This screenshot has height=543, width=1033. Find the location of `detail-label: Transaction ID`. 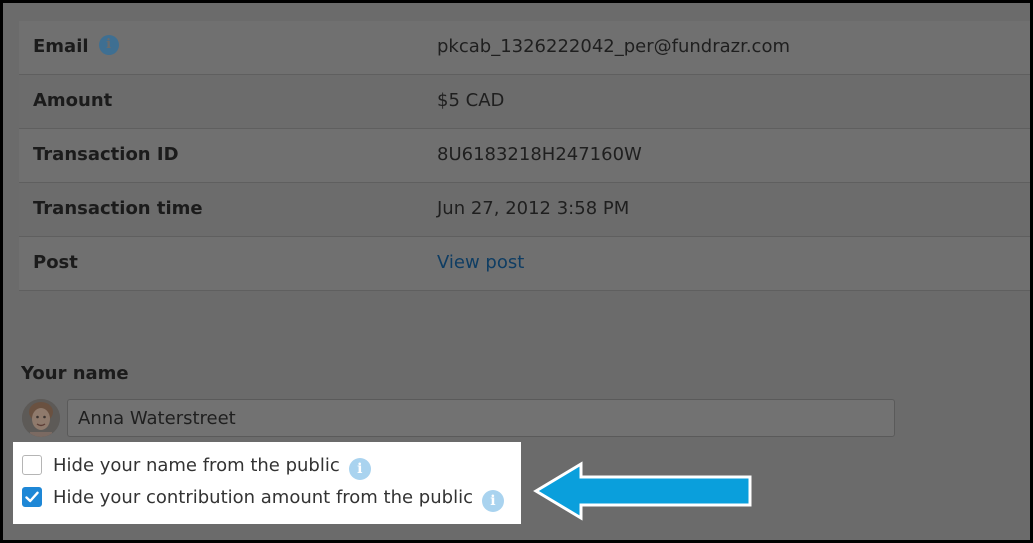

detail-label: Transaction ID is located at coordinates (106, 154).